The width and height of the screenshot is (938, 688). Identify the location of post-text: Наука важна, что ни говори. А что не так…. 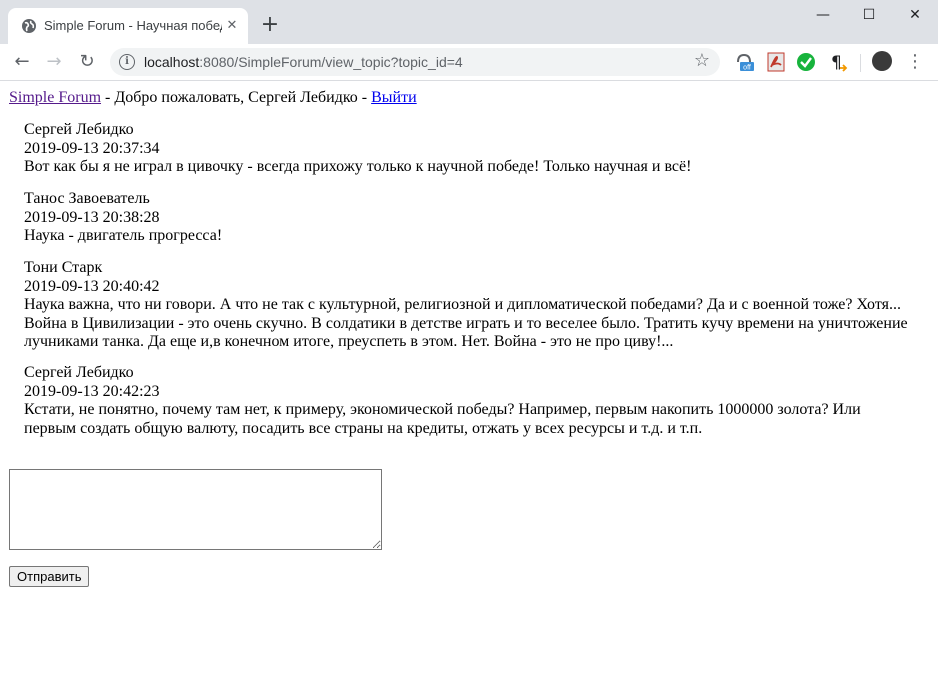
(466, 323).